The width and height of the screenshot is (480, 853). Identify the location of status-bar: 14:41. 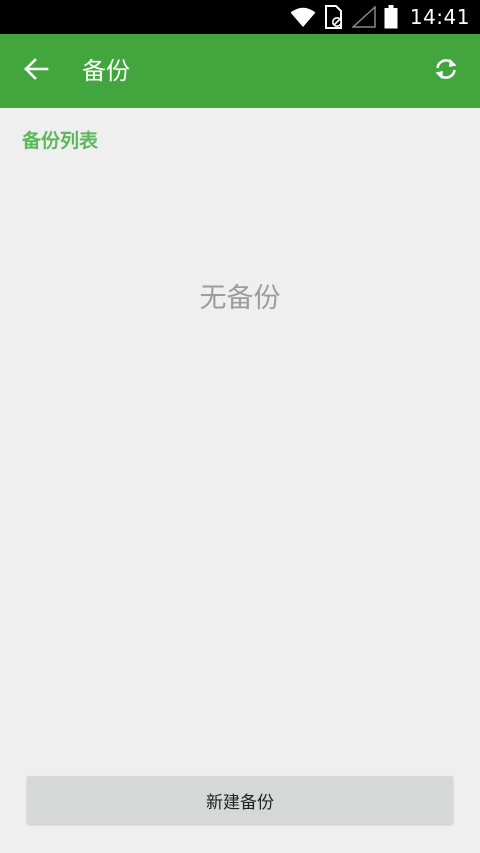
(240, 17).